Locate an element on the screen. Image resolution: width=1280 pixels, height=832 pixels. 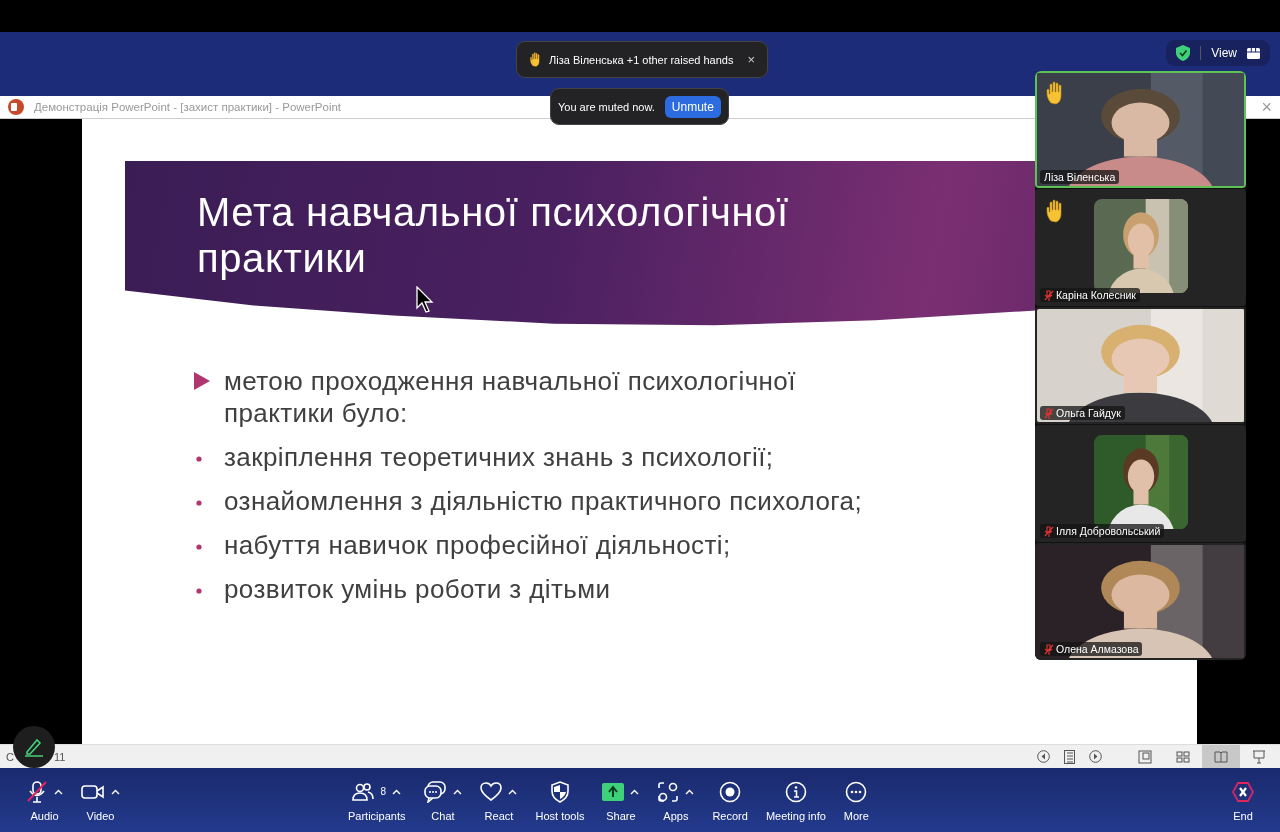
bullet-text: метою проходження навчальної психологічної практики було: is located at coordinates (510, 397).